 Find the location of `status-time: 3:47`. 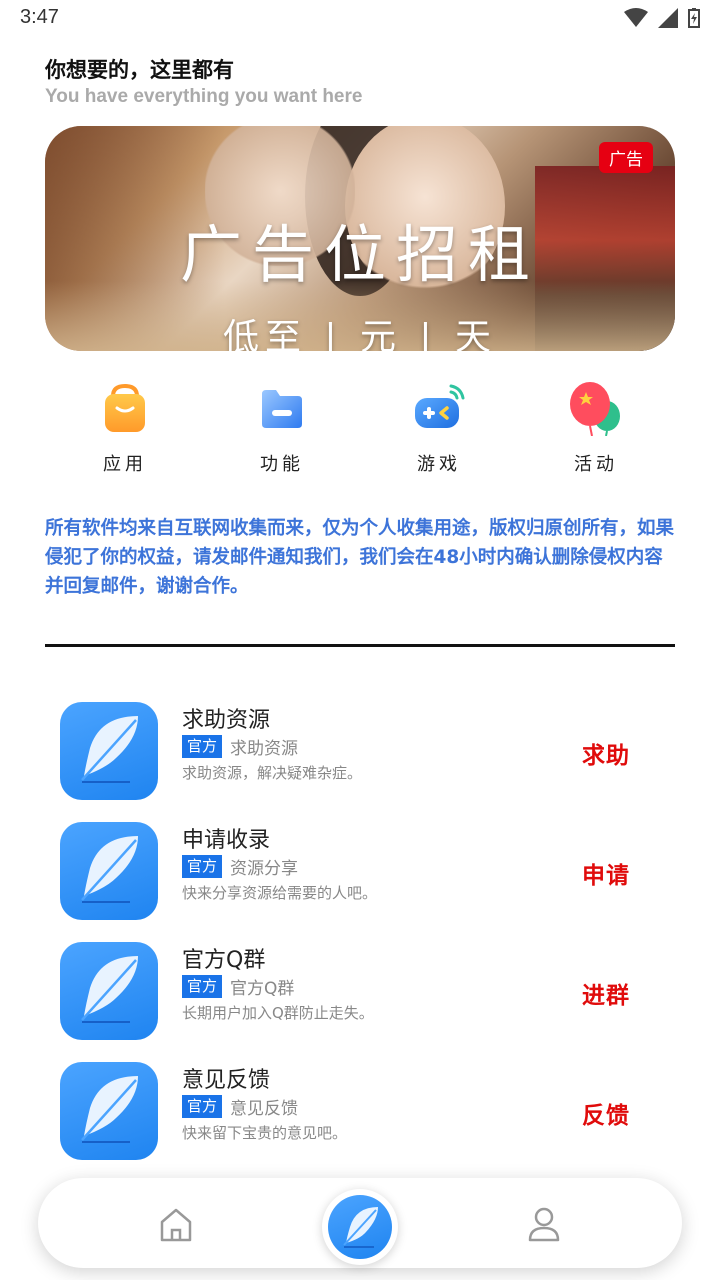

status-time: 3:47 is located at coordinates (39, 17).